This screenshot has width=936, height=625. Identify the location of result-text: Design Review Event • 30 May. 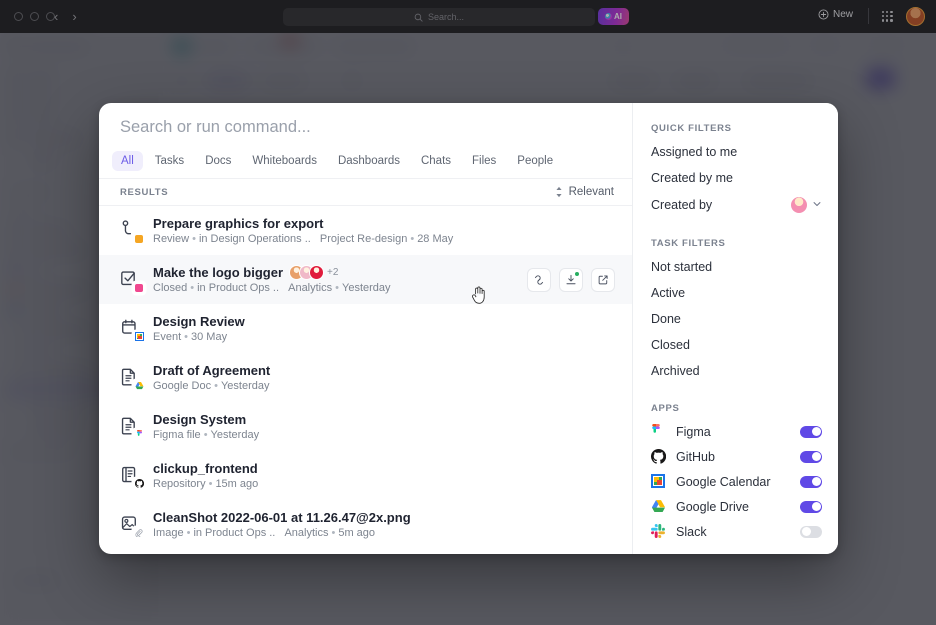
(199, 328).